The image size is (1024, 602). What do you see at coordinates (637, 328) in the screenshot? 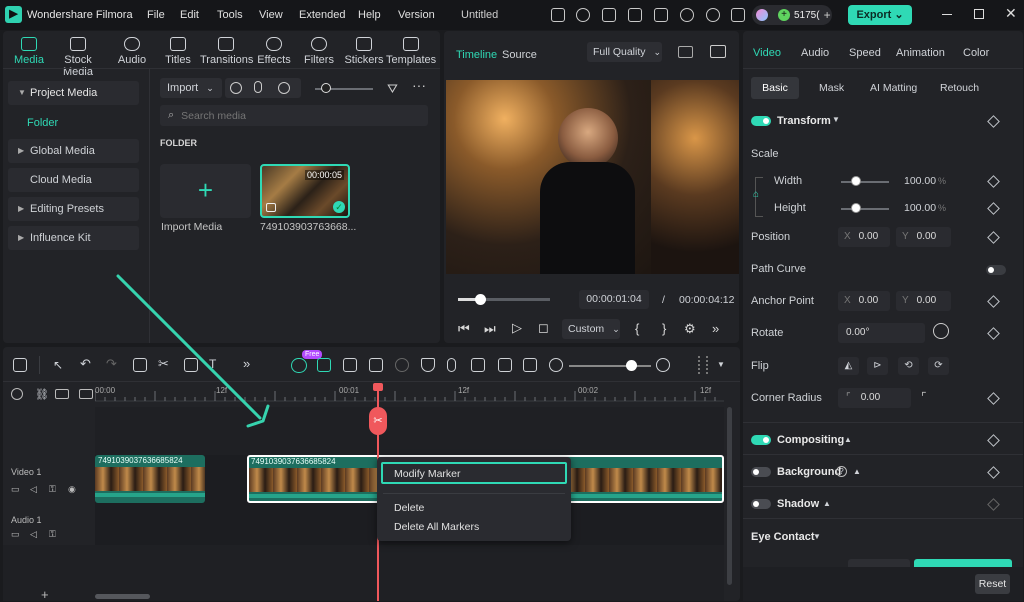
I see `mark-in-icon: {` at bounding box center [637, 328].